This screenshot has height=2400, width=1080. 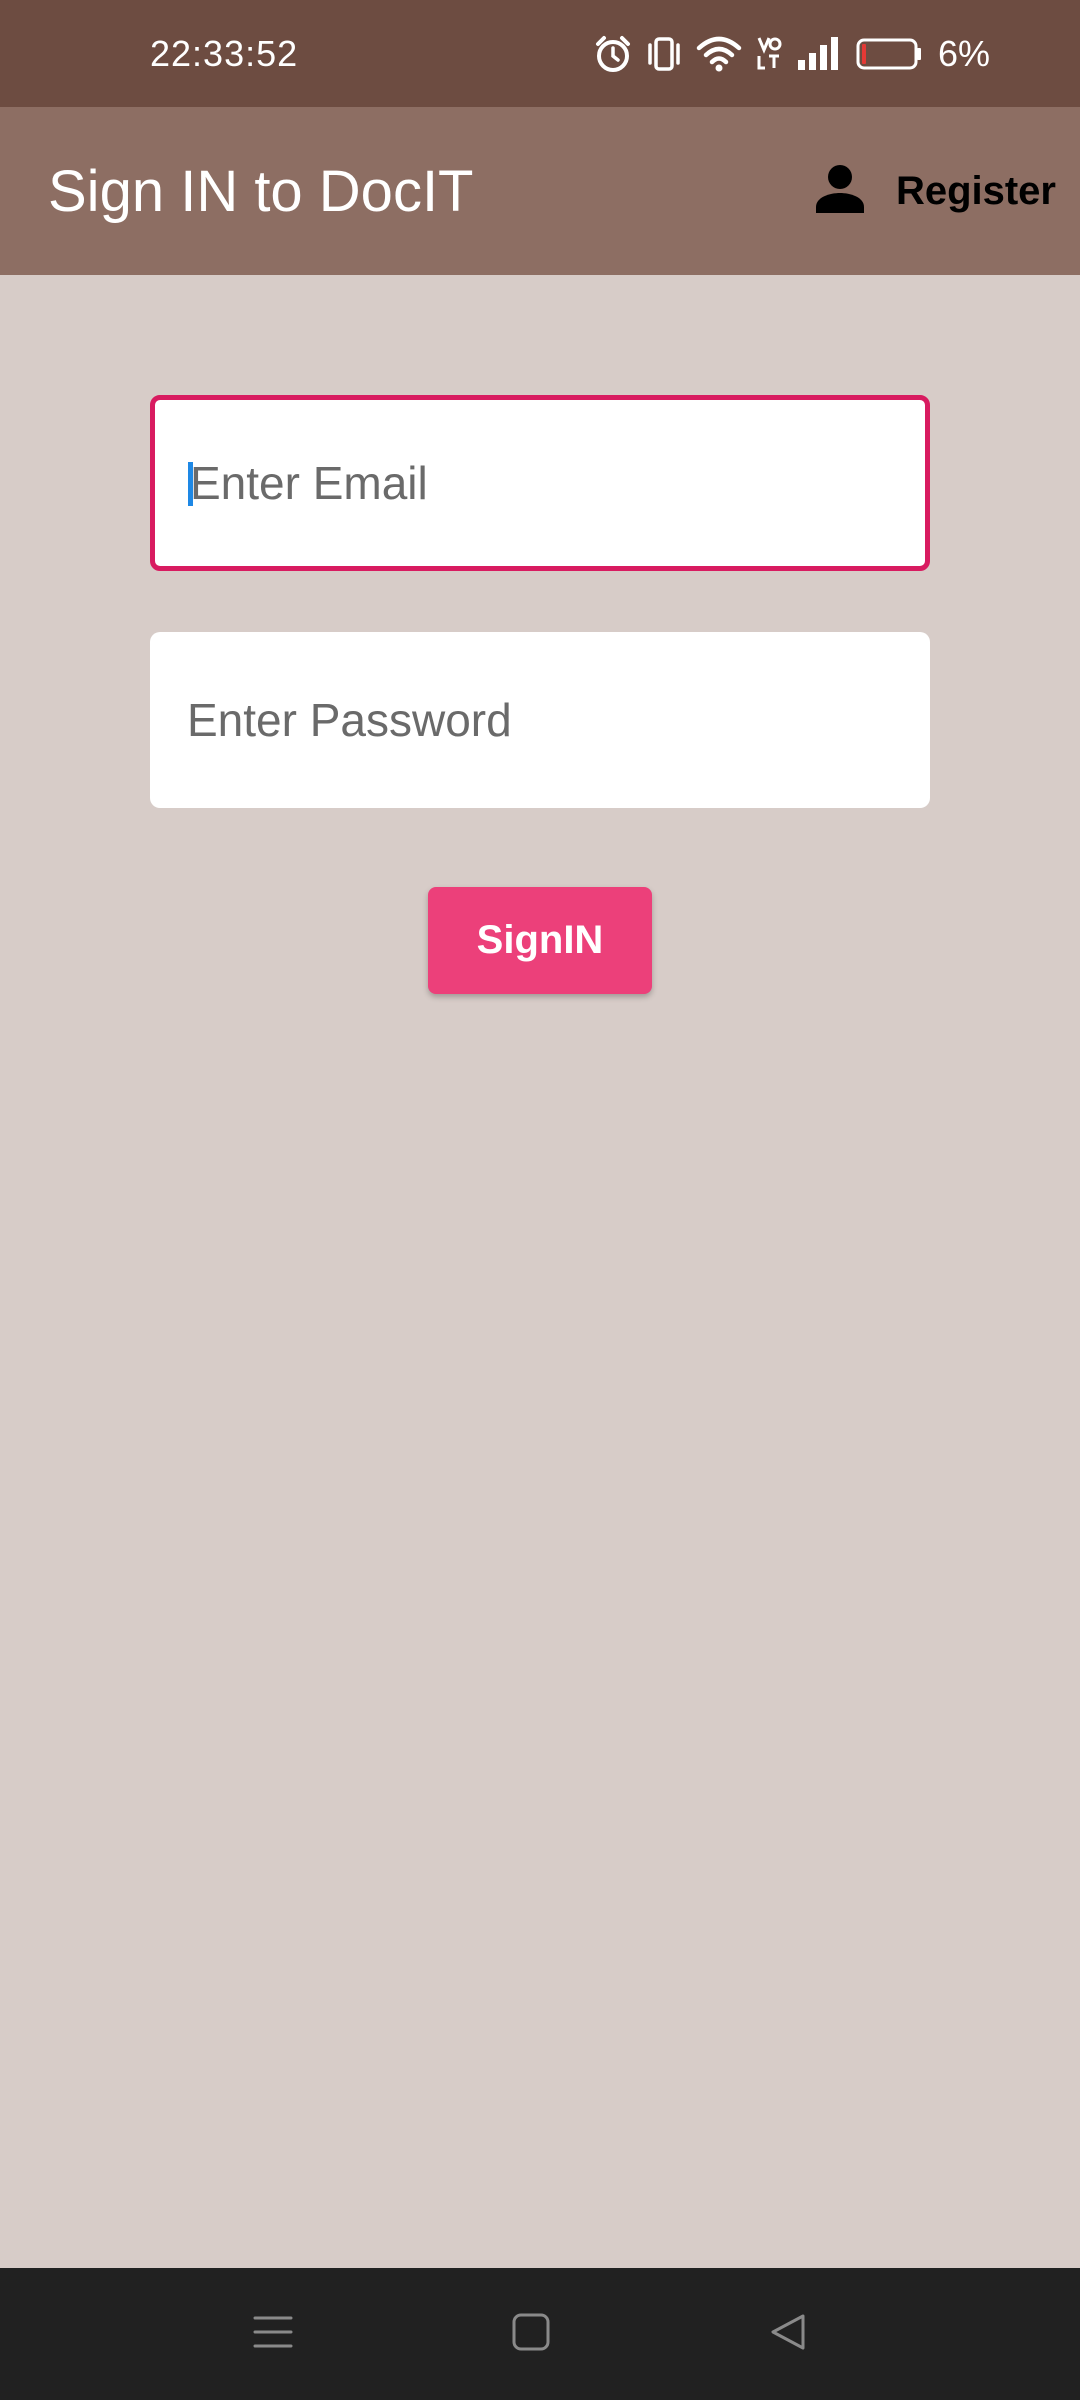 I want to click on menu-icon, so click(x=273, y=2334).